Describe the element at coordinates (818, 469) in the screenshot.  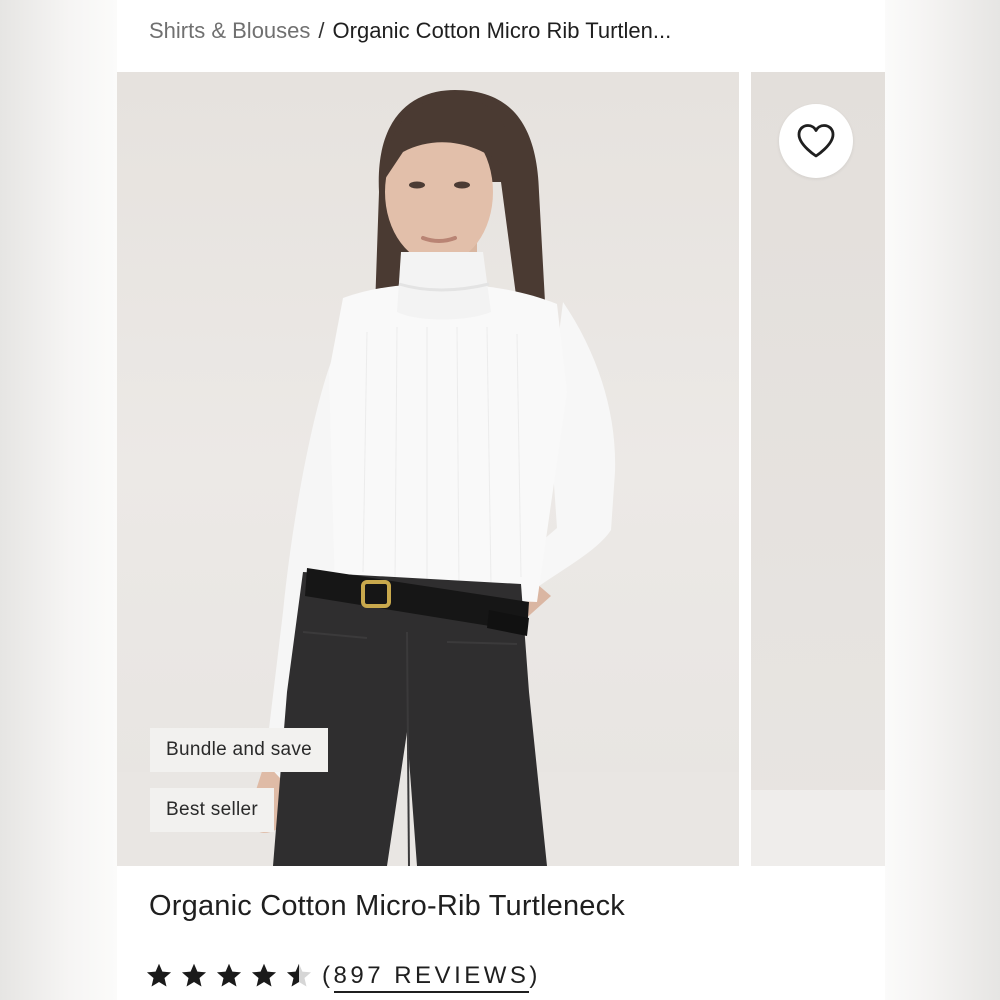
I see `product-image-secondary` at that location.